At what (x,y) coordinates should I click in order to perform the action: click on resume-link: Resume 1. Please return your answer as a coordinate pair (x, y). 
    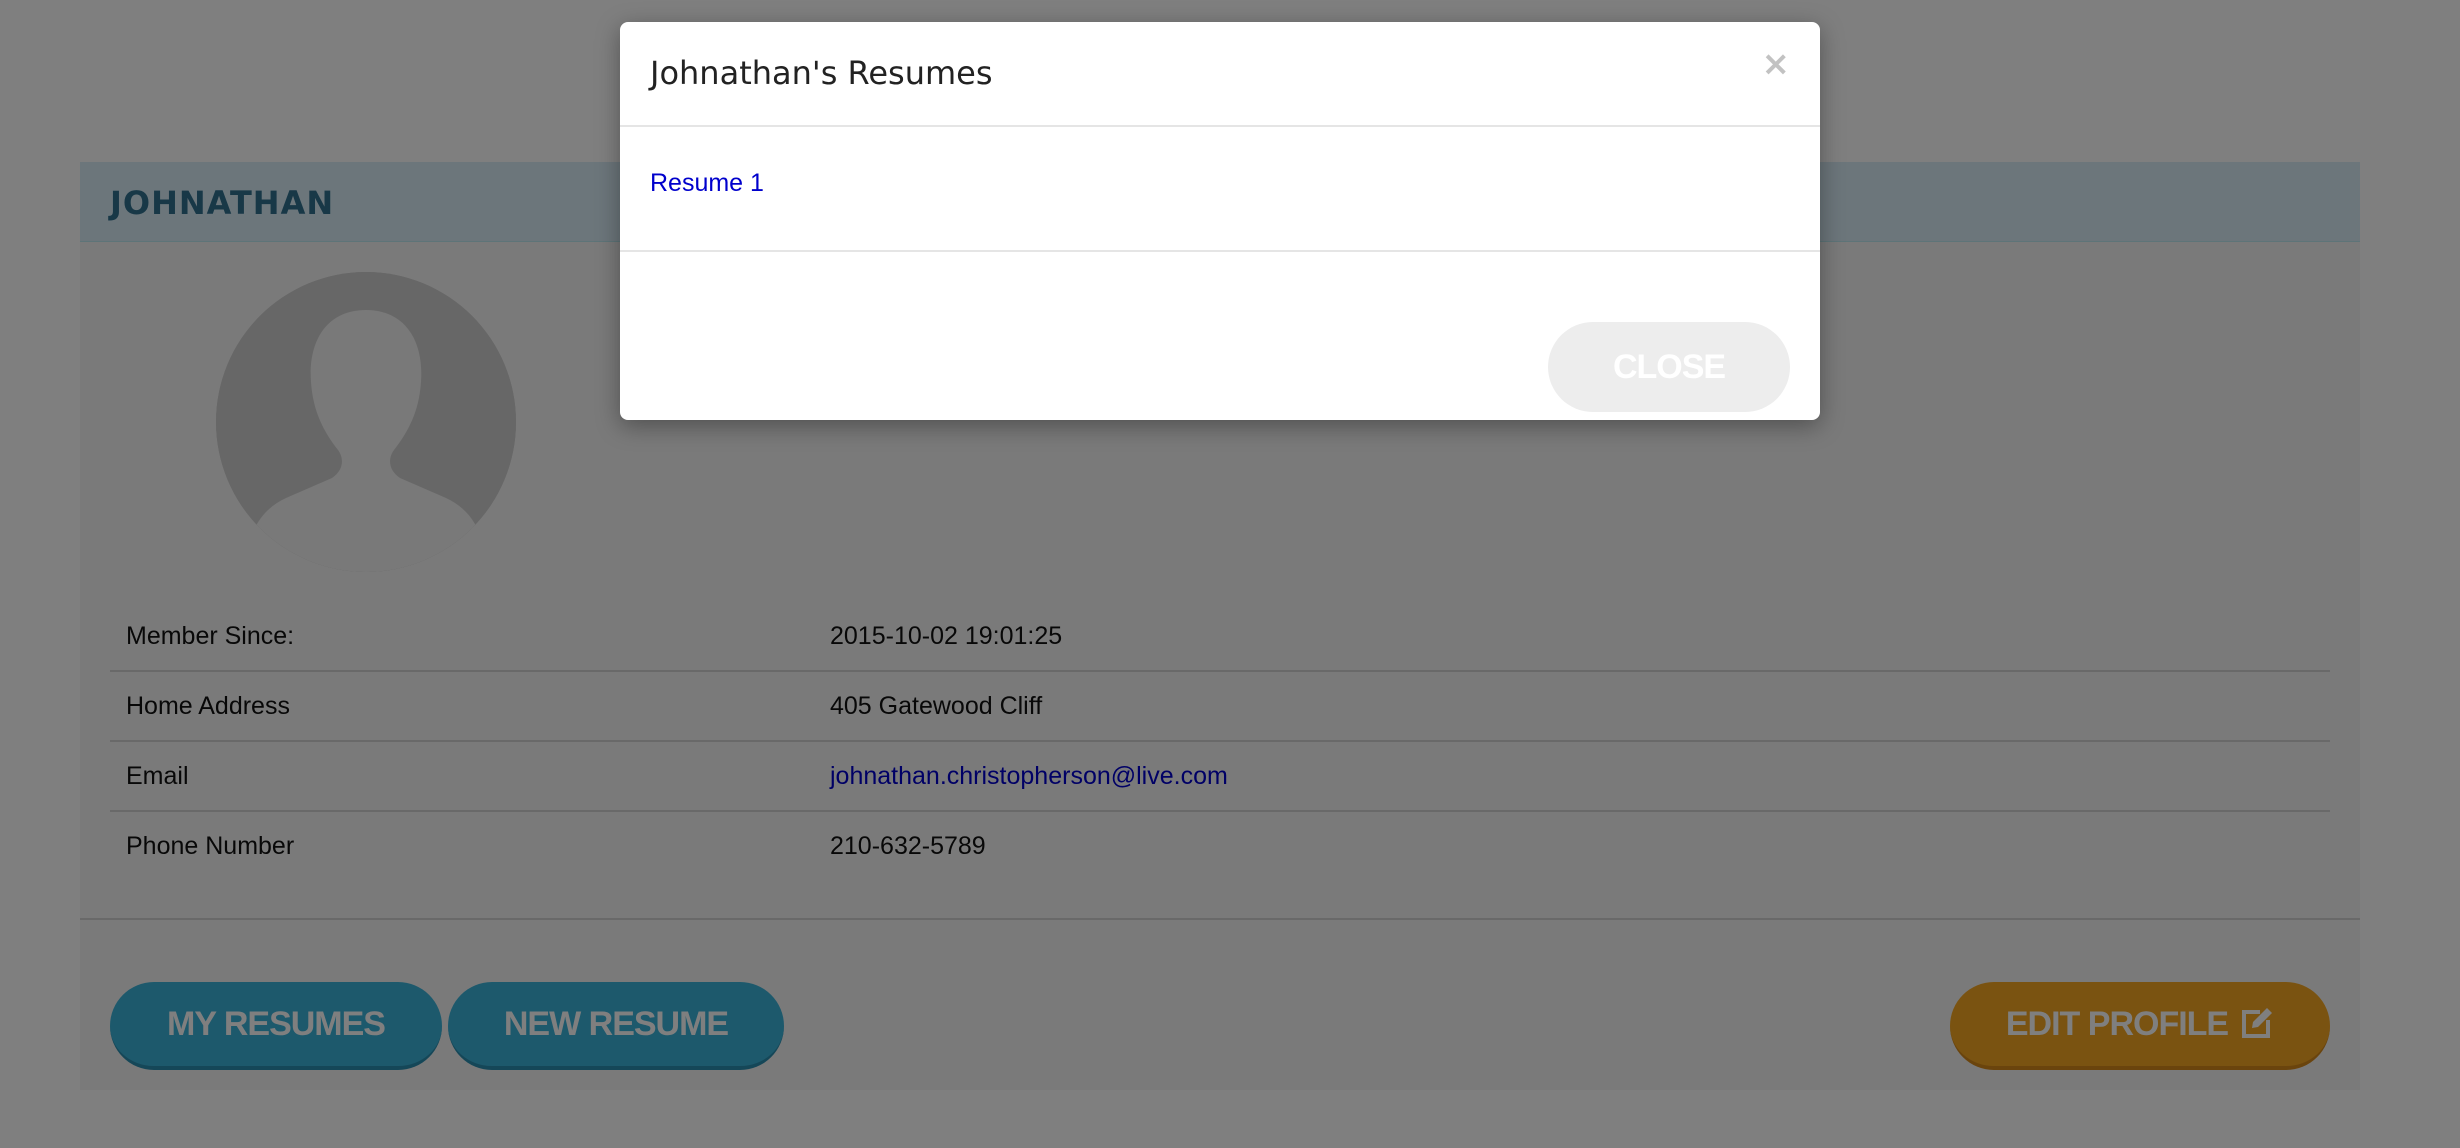
    Looking at the image, I should click on (707, 183).